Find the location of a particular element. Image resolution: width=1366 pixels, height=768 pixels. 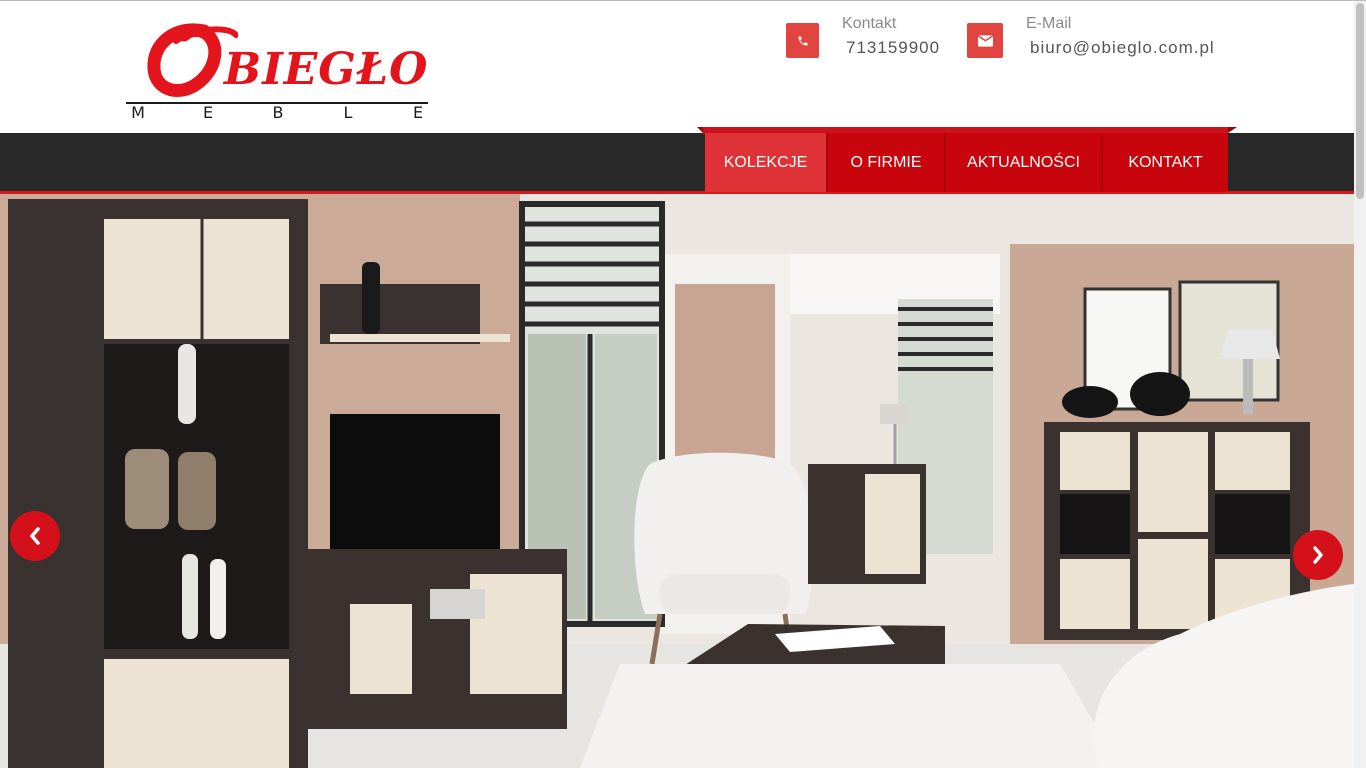

chevron-right-icon is located at coordinates (1318, 555).